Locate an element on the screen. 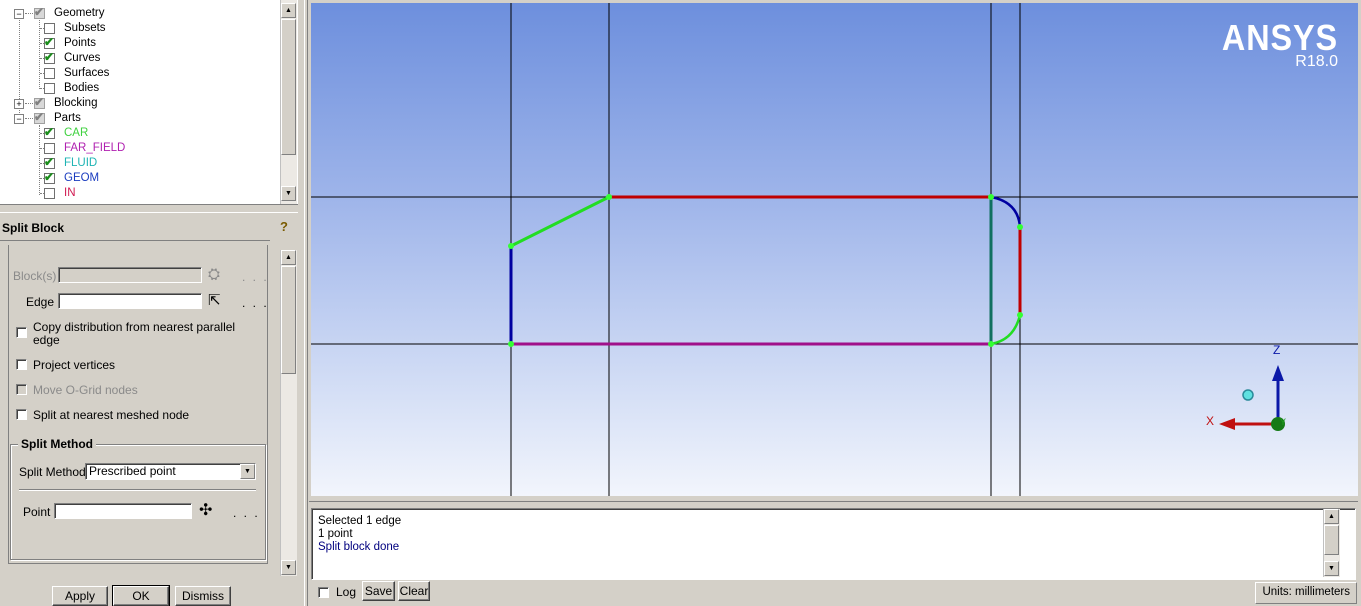  axis-triad: Z X Y is located at coordinates (1246, 387).